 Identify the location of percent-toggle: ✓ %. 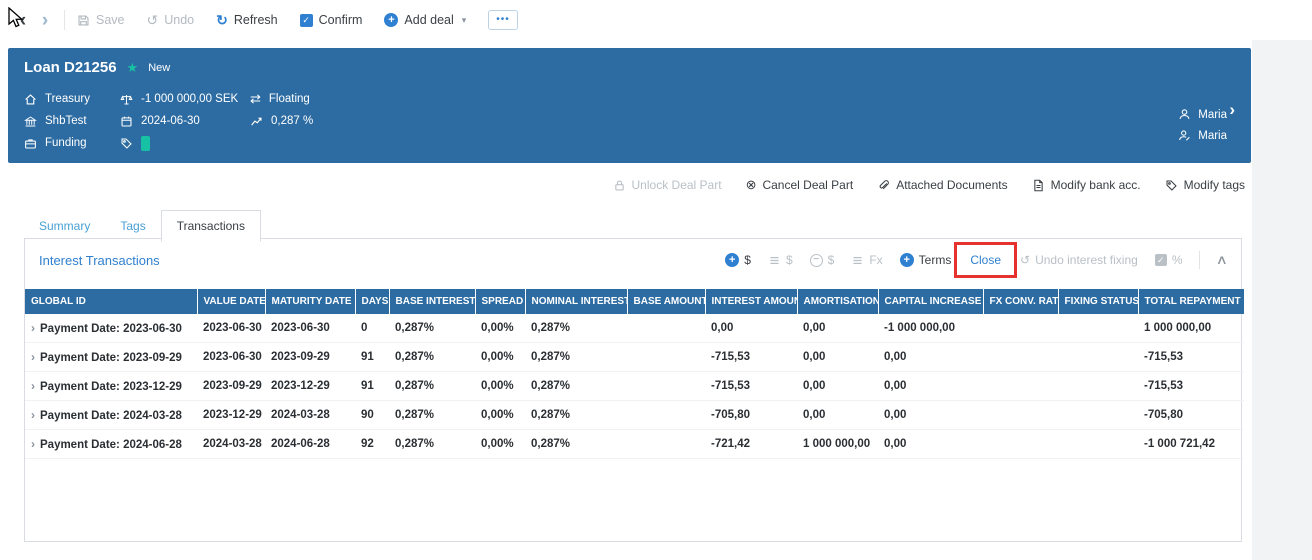
(1168, 260).